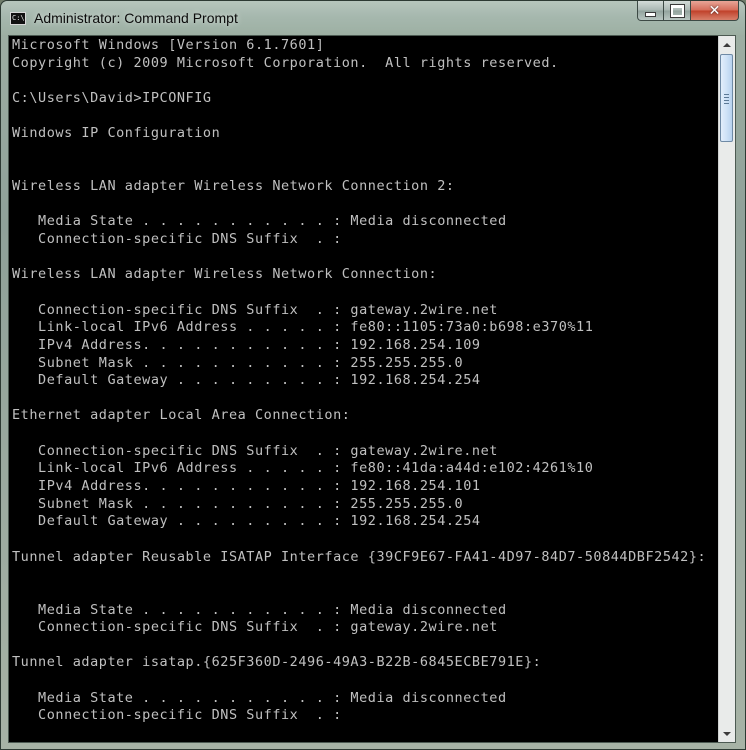 This screenshot has width=746, height=750. I want to click on vertical-scrollbar, so click(726, 389).